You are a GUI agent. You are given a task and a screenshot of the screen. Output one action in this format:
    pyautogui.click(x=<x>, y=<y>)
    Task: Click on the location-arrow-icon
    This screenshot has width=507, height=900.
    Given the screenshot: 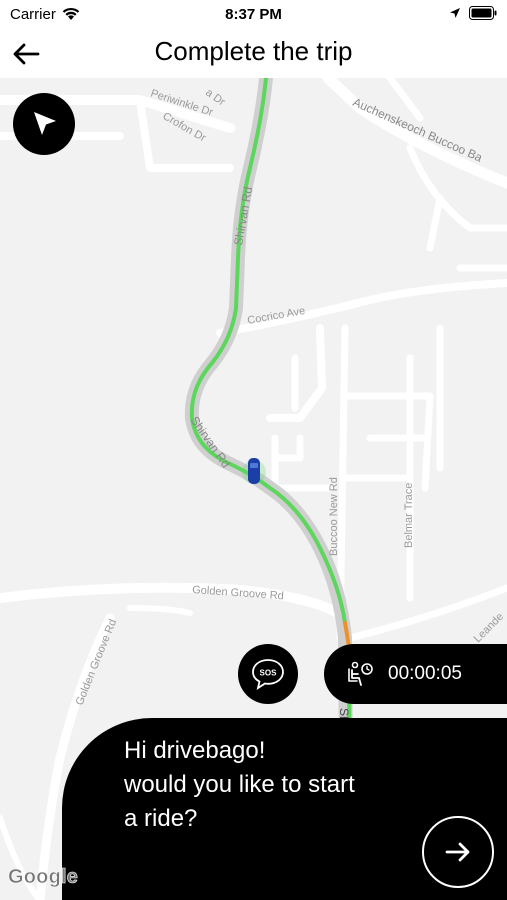 What is the action you would take?
    pyautogui.click(x=455, y=13)
    